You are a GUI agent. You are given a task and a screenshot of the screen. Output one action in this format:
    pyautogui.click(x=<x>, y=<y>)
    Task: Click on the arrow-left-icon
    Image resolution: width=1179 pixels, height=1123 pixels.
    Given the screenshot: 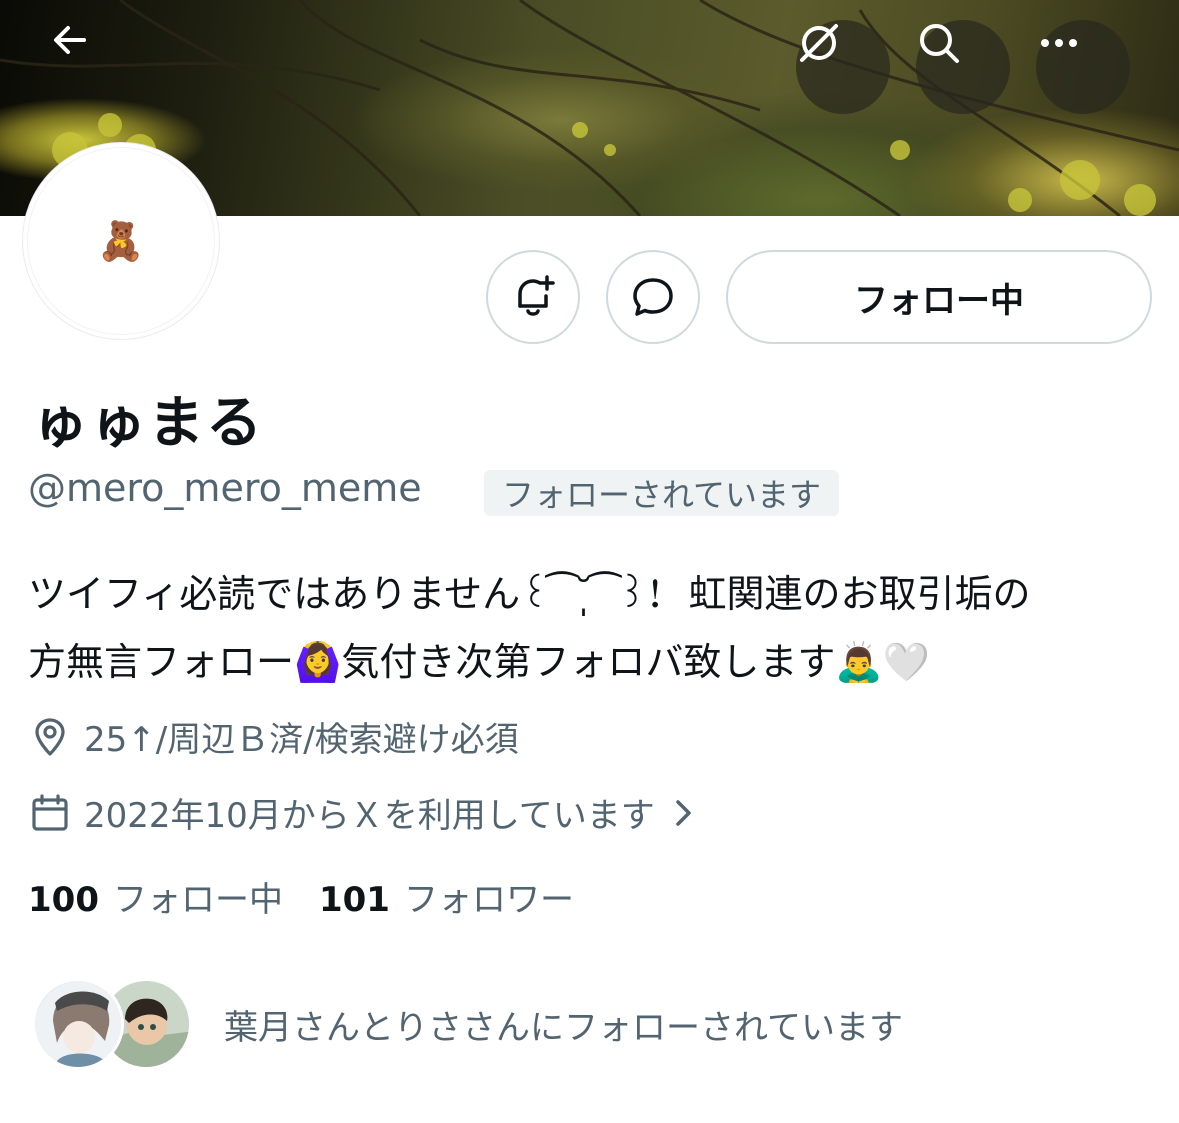 What is the action you would take?
    pyautogui.click(x=70, y=40)
    